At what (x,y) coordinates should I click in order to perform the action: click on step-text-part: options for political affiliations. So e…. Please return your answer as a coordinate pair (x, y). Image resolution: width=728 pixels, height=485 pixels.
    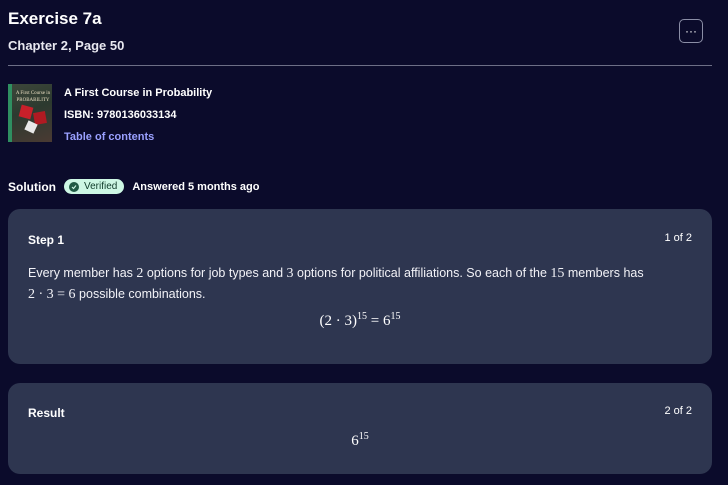
    Looking at the image, I should click on (422, 273).